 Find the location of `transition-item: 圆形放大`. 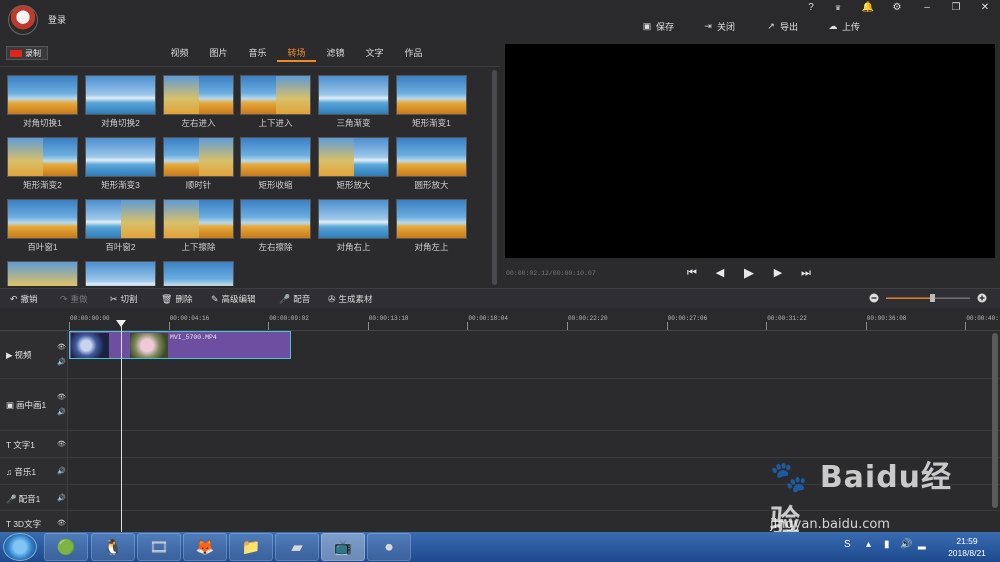

transition-item: 圆形放大 is located at coordinates (431, 163).